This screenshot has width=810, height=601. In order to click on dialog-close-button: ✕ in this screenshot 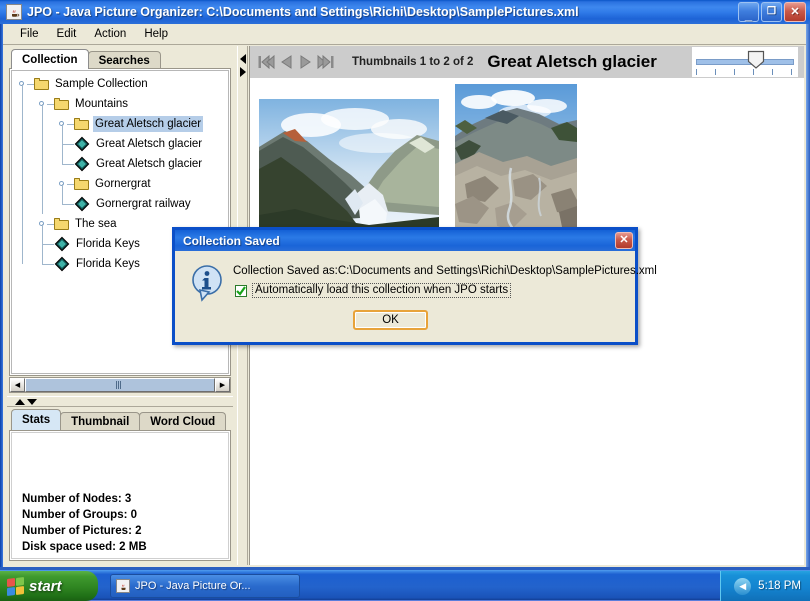, I will do `click(624, 240)`.